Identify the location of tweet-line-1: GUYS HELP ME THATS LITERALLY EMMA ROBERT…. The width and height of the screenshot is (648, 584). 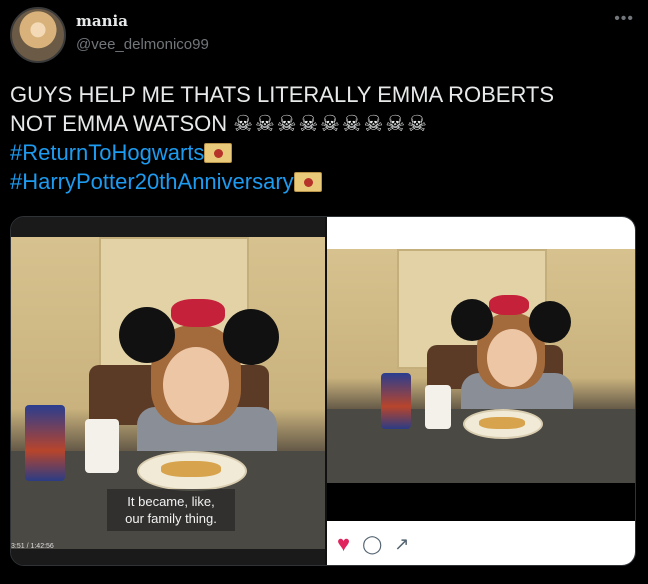
(282, 94).